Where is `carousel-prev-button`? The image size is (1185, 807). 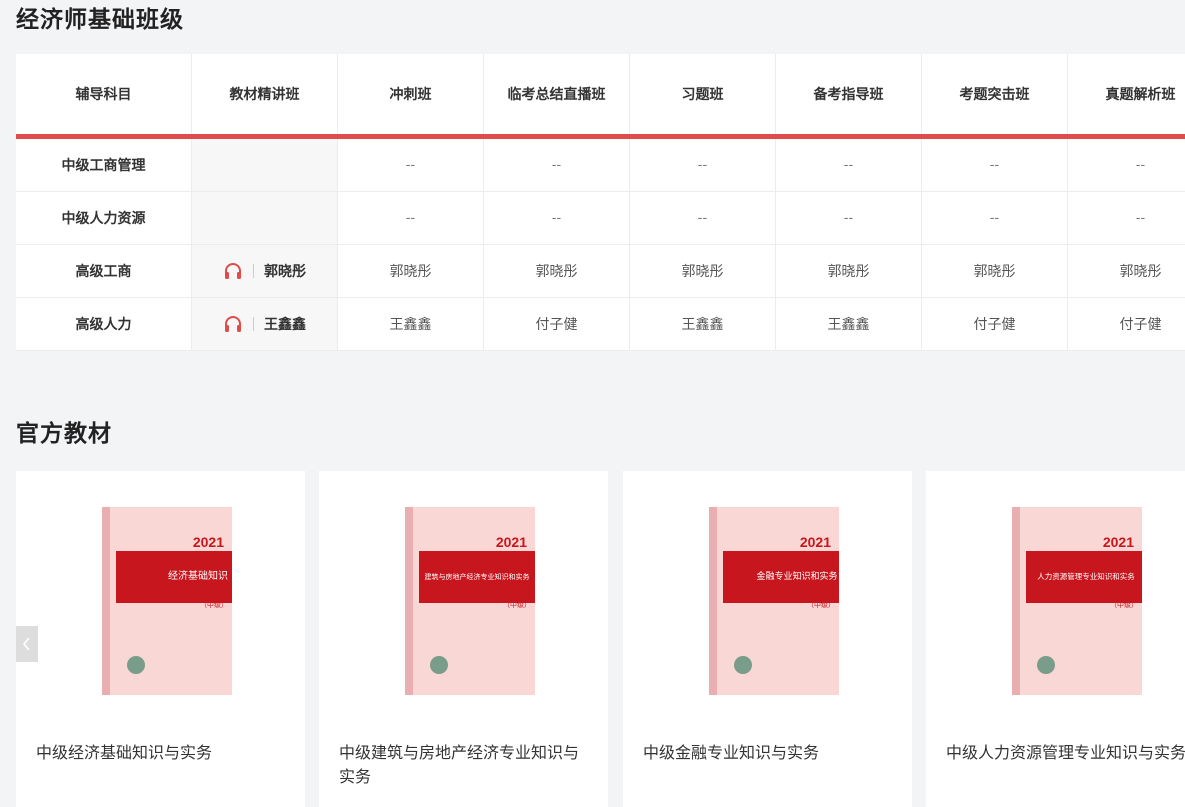
carousel-prev-button is located at coordinates (27, 644).